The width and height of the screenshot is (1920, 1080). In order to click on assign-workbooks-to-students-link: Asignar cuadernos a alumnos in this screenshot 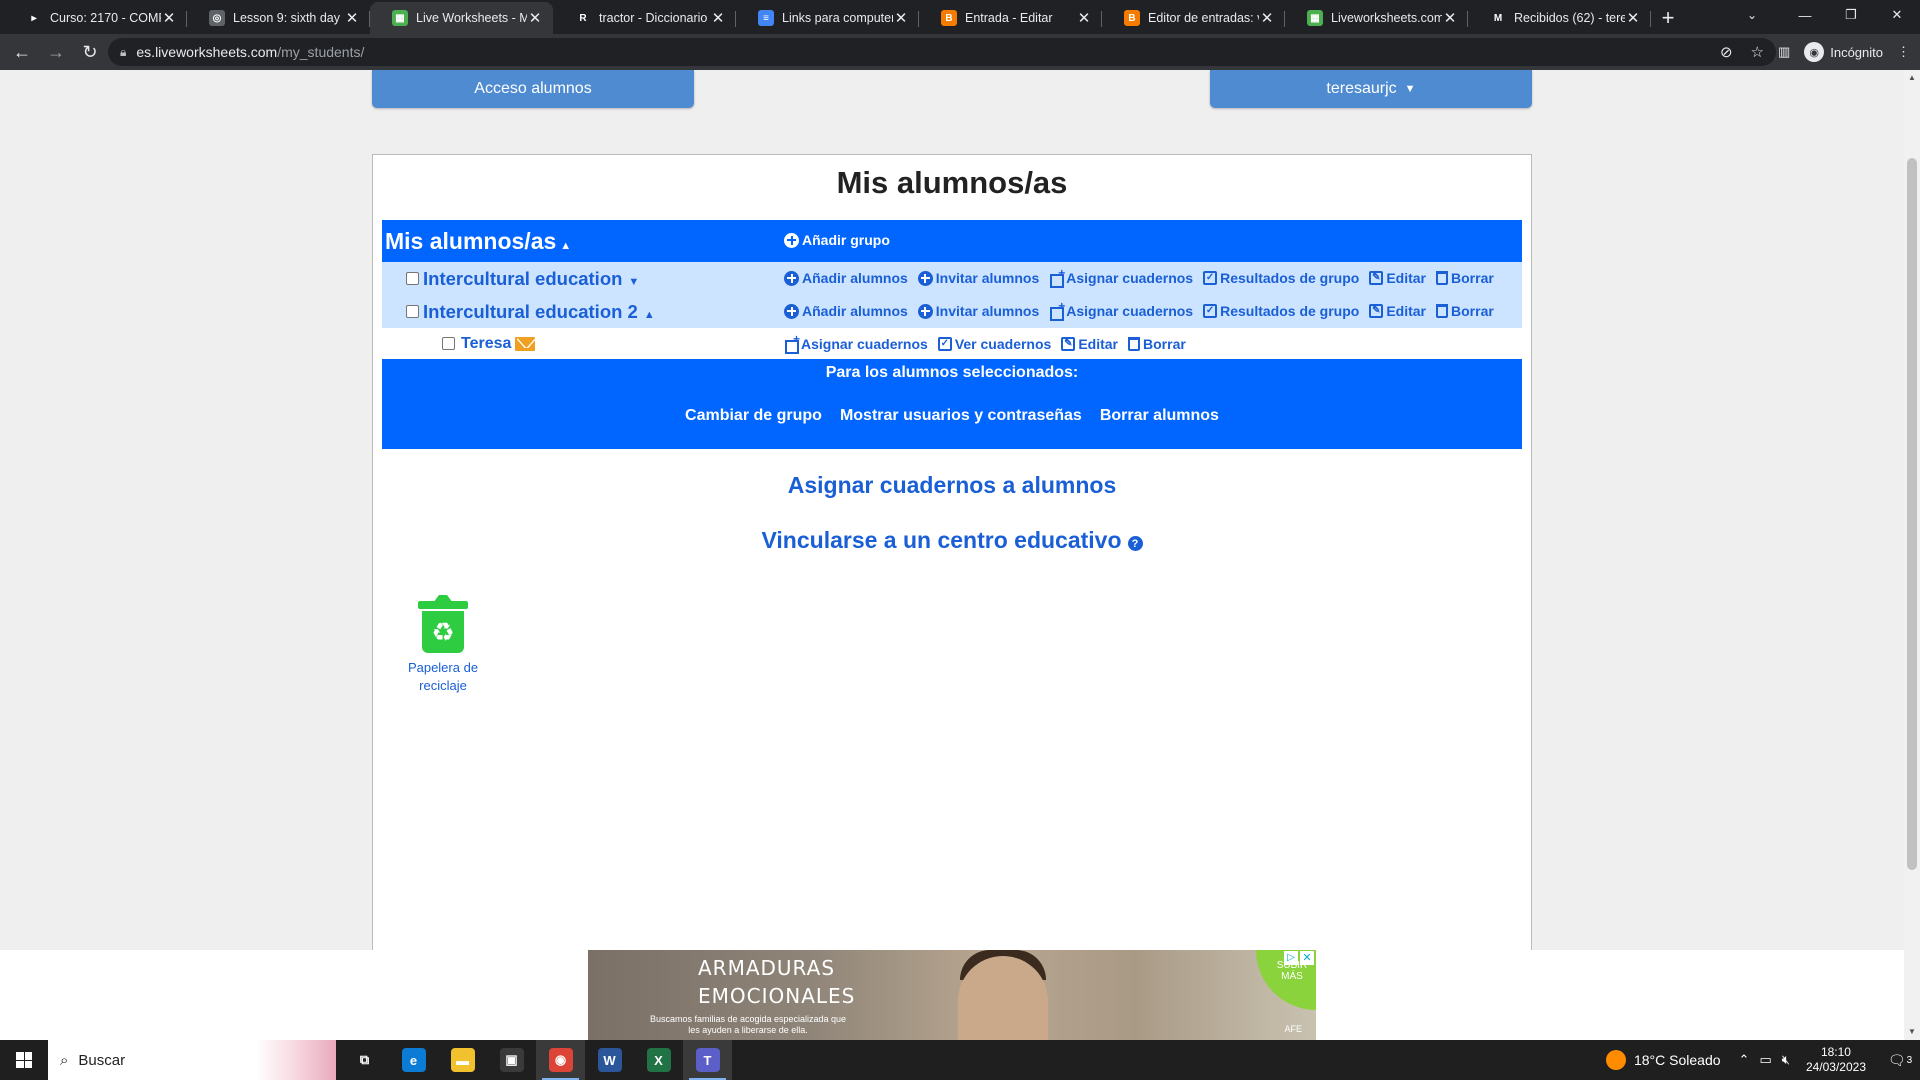, I will do `click(952, 485)`.